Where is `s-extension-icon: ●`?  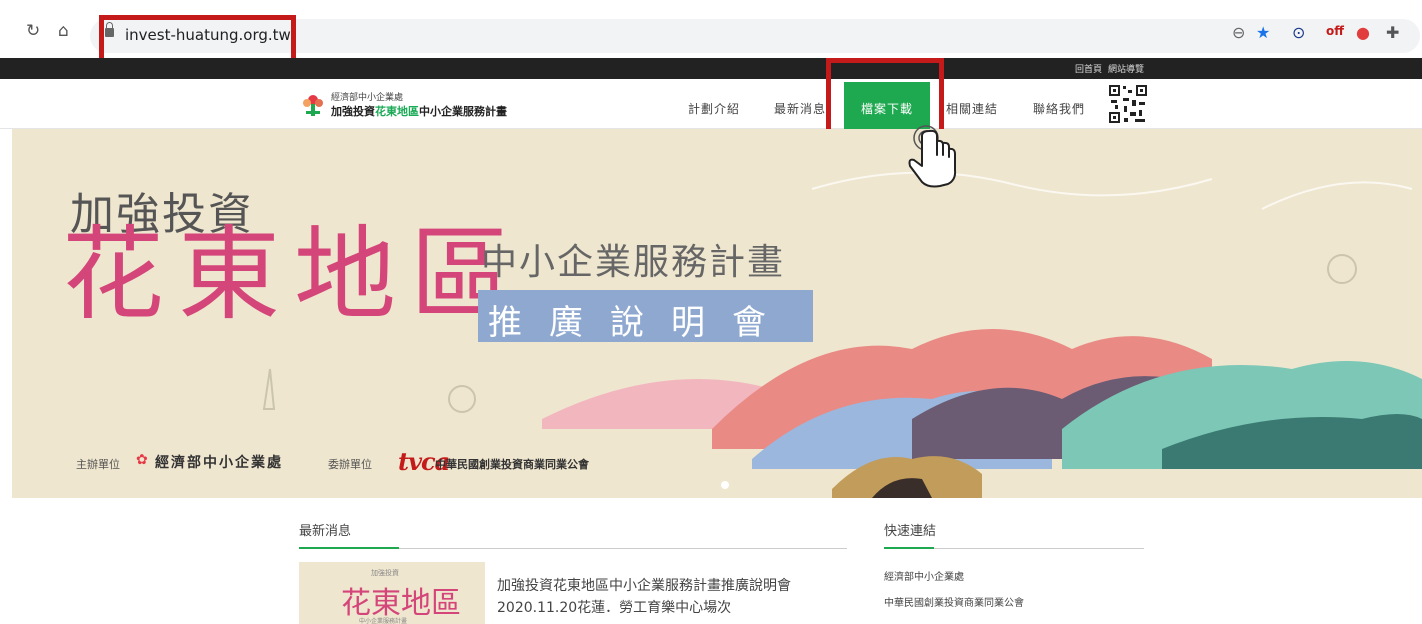 s-extension-icon: ● is located at coordinates (1363, 33).